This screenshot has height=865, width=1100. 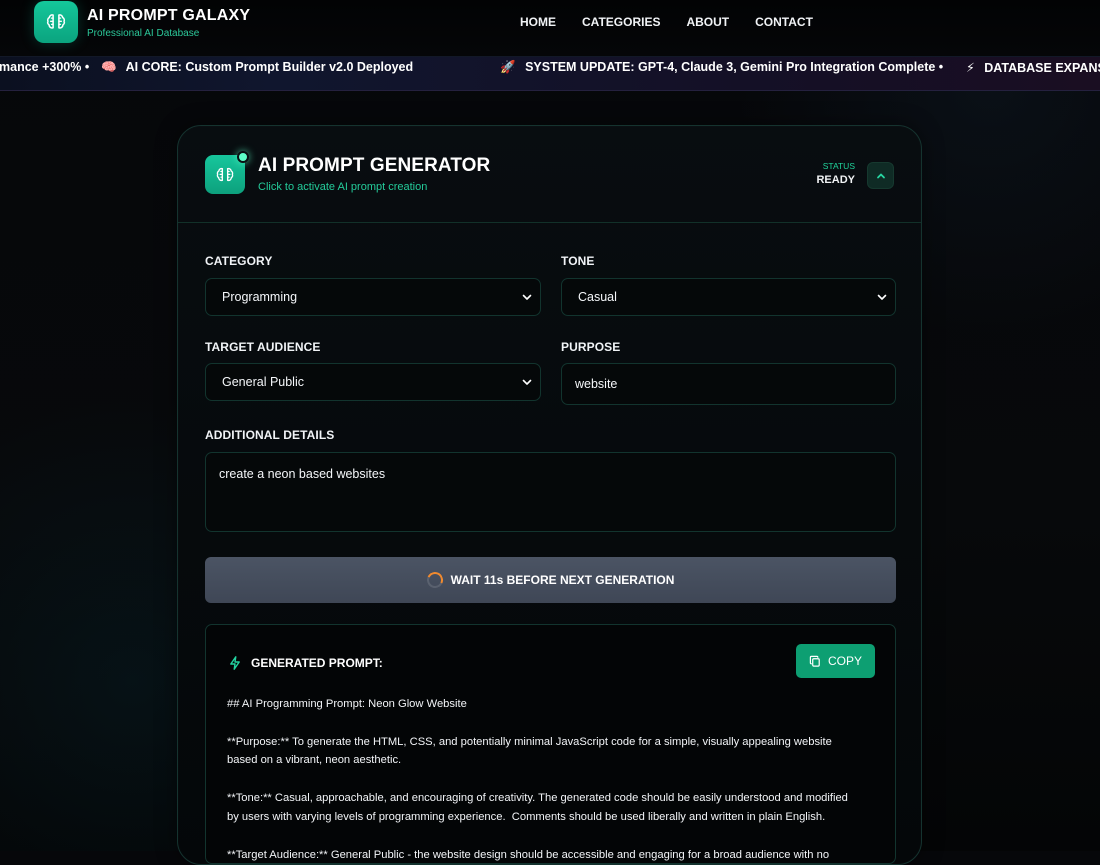 I want to click on ticker-item-performance: mance +300% •, so click(x=44, y=67).